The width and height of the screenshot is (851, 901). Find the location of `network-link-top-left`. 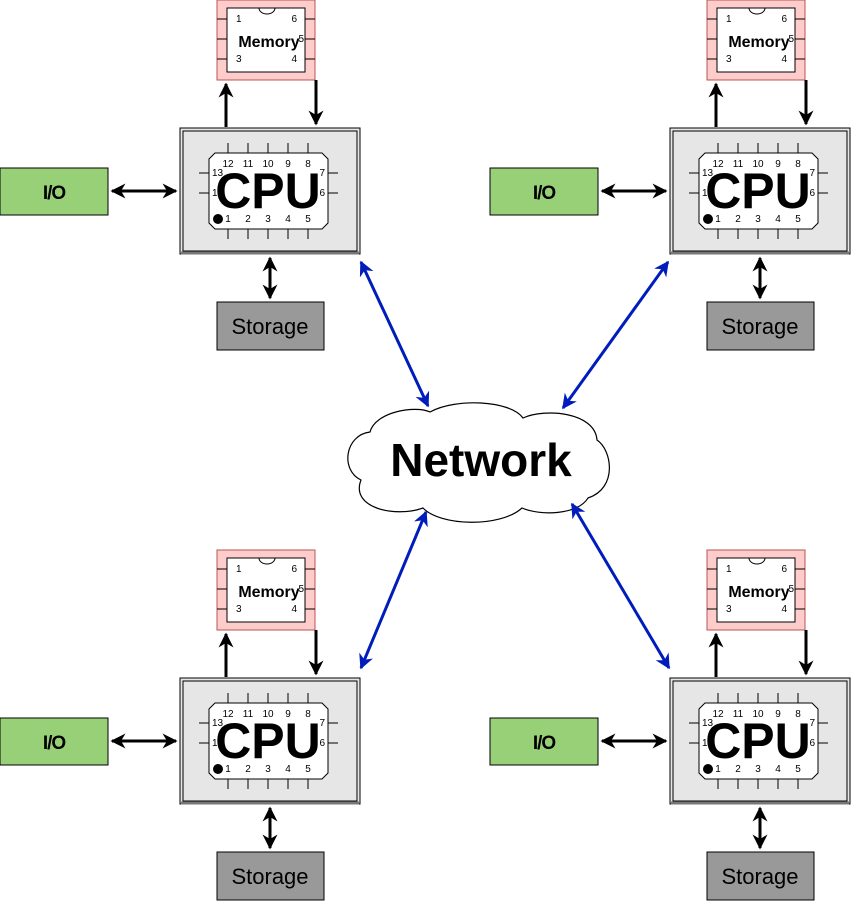

network-link-top-left is located at coordinates (394, 334).